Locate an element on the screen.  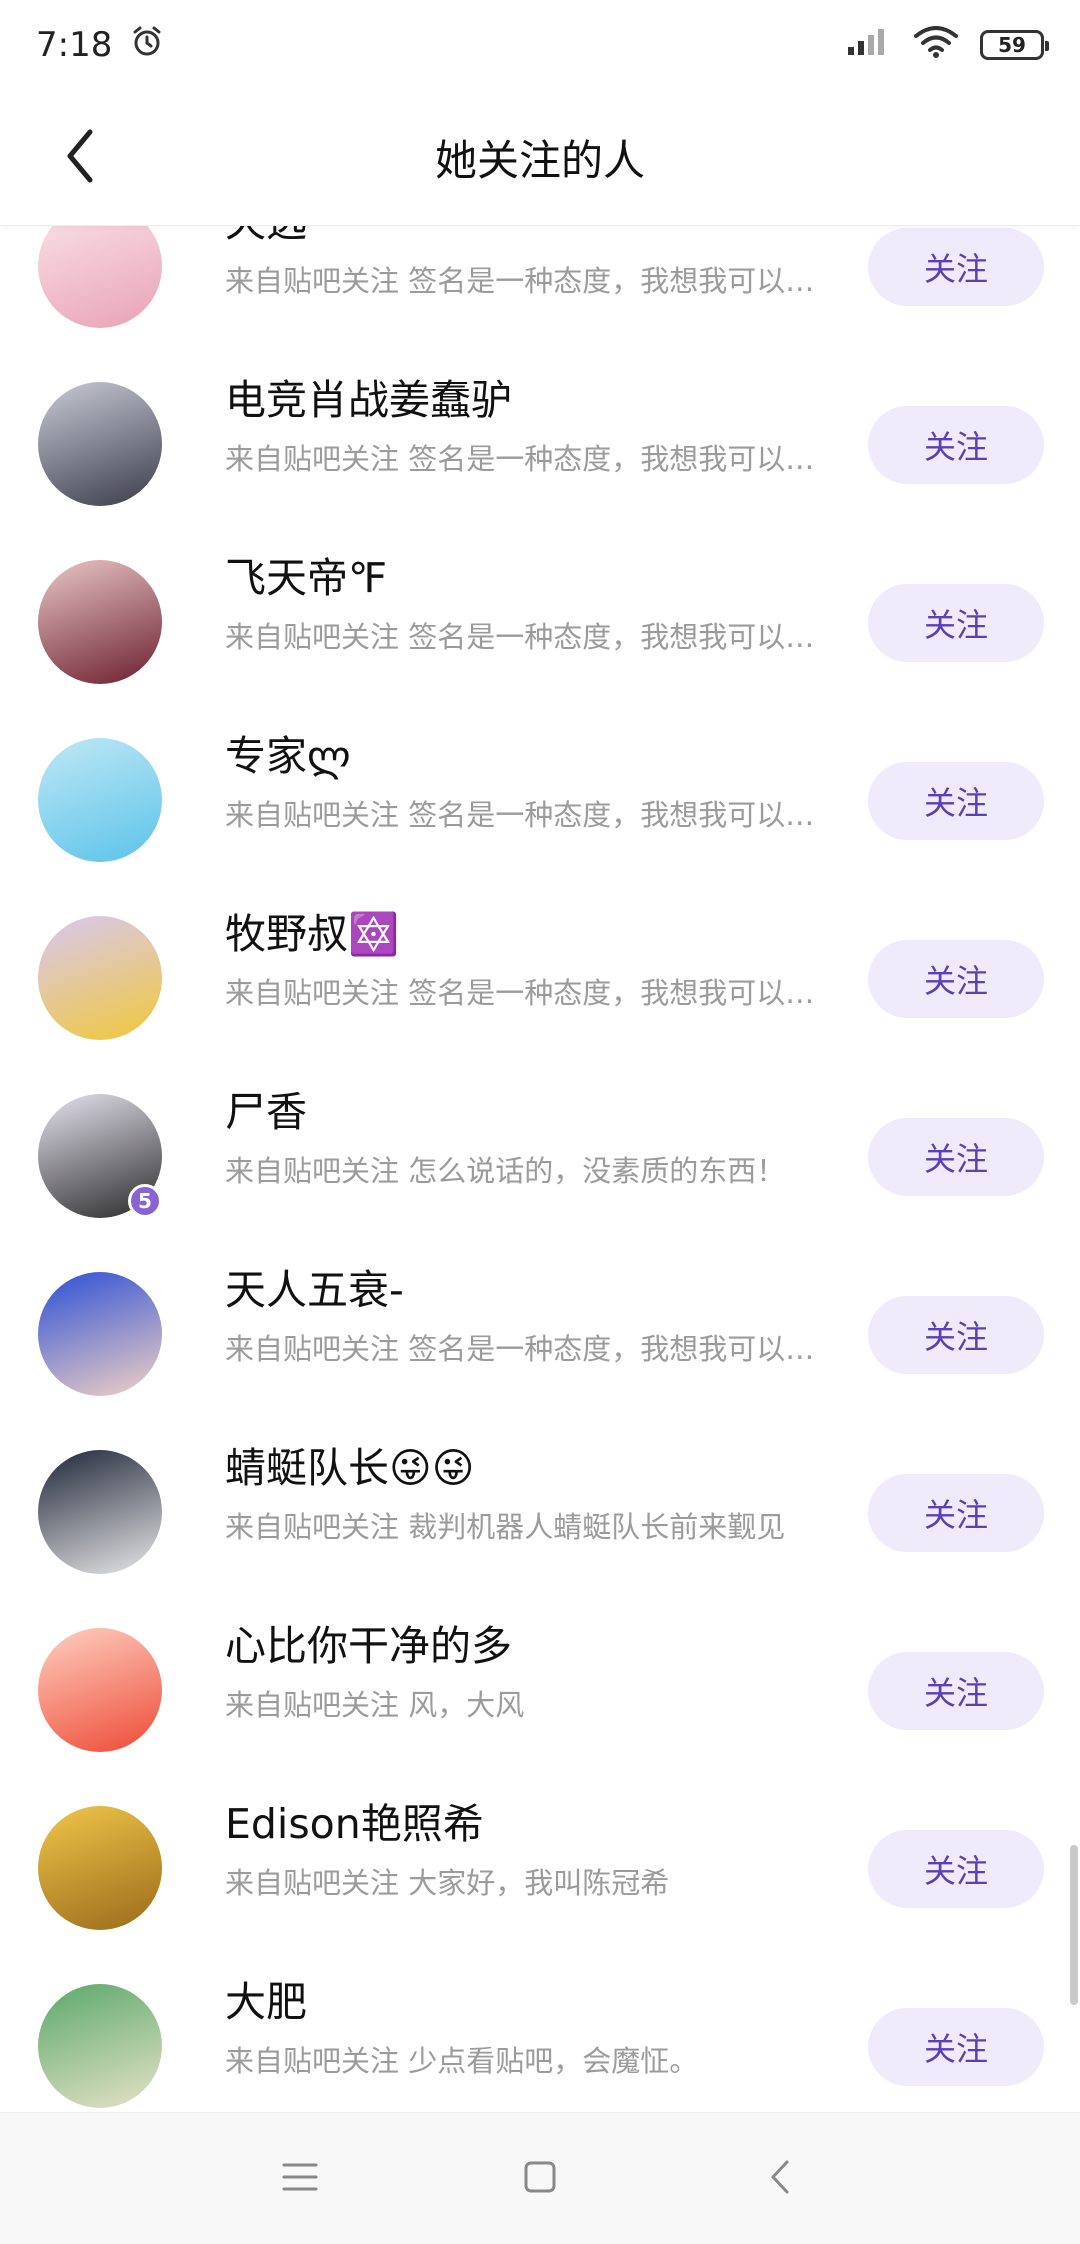
list-item: 天人五衰- 来自贴吧关注 签名是一种态度，我想我可以… 关注 is located at coordinates (540, 1335).